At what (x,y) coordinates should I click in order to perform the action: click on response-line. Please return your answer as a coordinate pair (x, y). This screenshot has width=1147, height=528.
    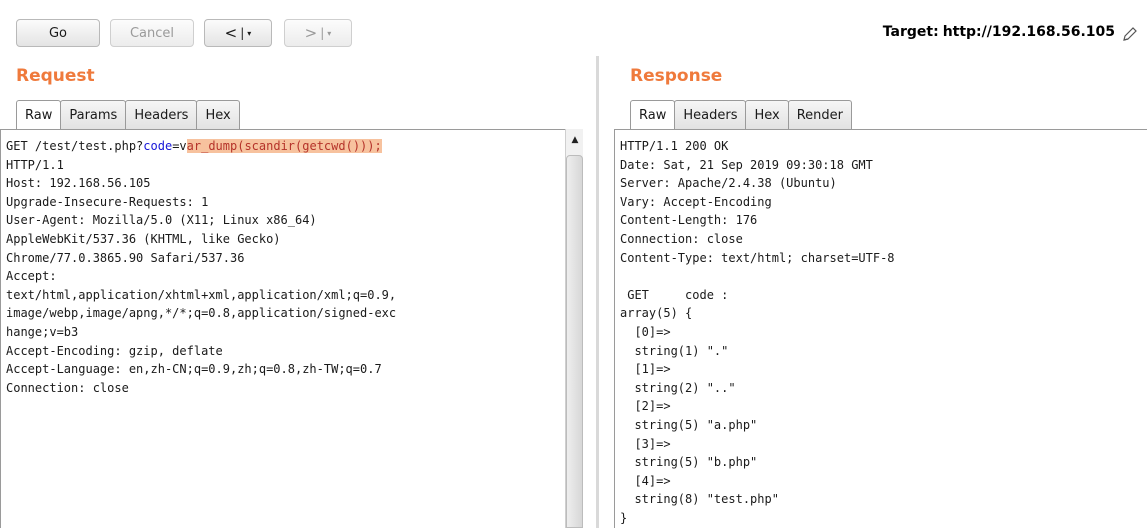
    Looking at the image, I should click on (883, 276).